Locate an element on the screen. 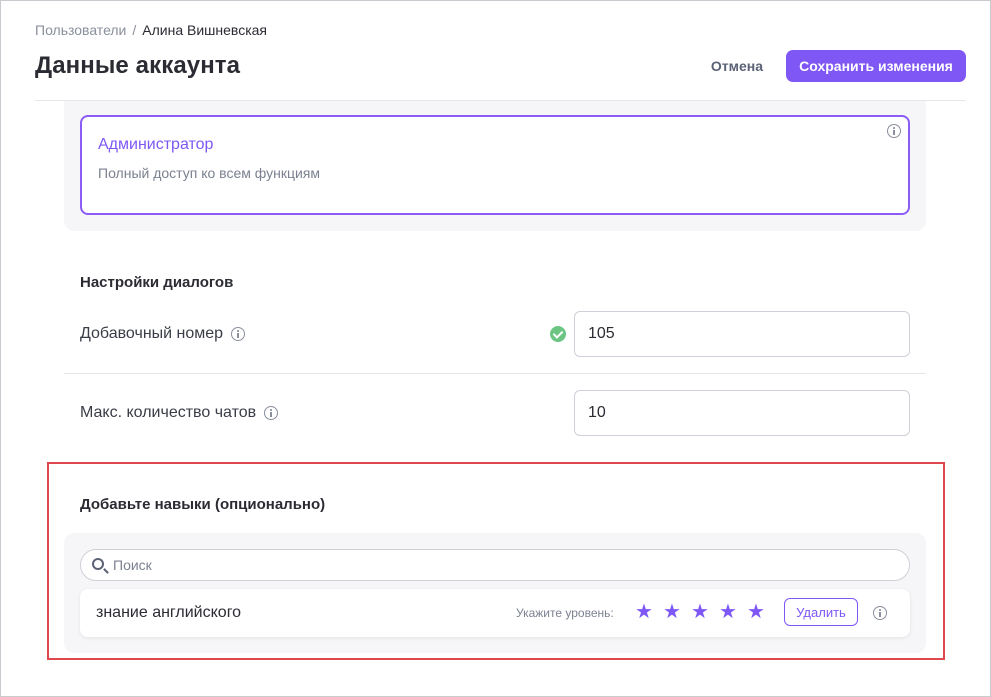 The image size is (991, 697). row-divider is located at coordinates (495, 373).